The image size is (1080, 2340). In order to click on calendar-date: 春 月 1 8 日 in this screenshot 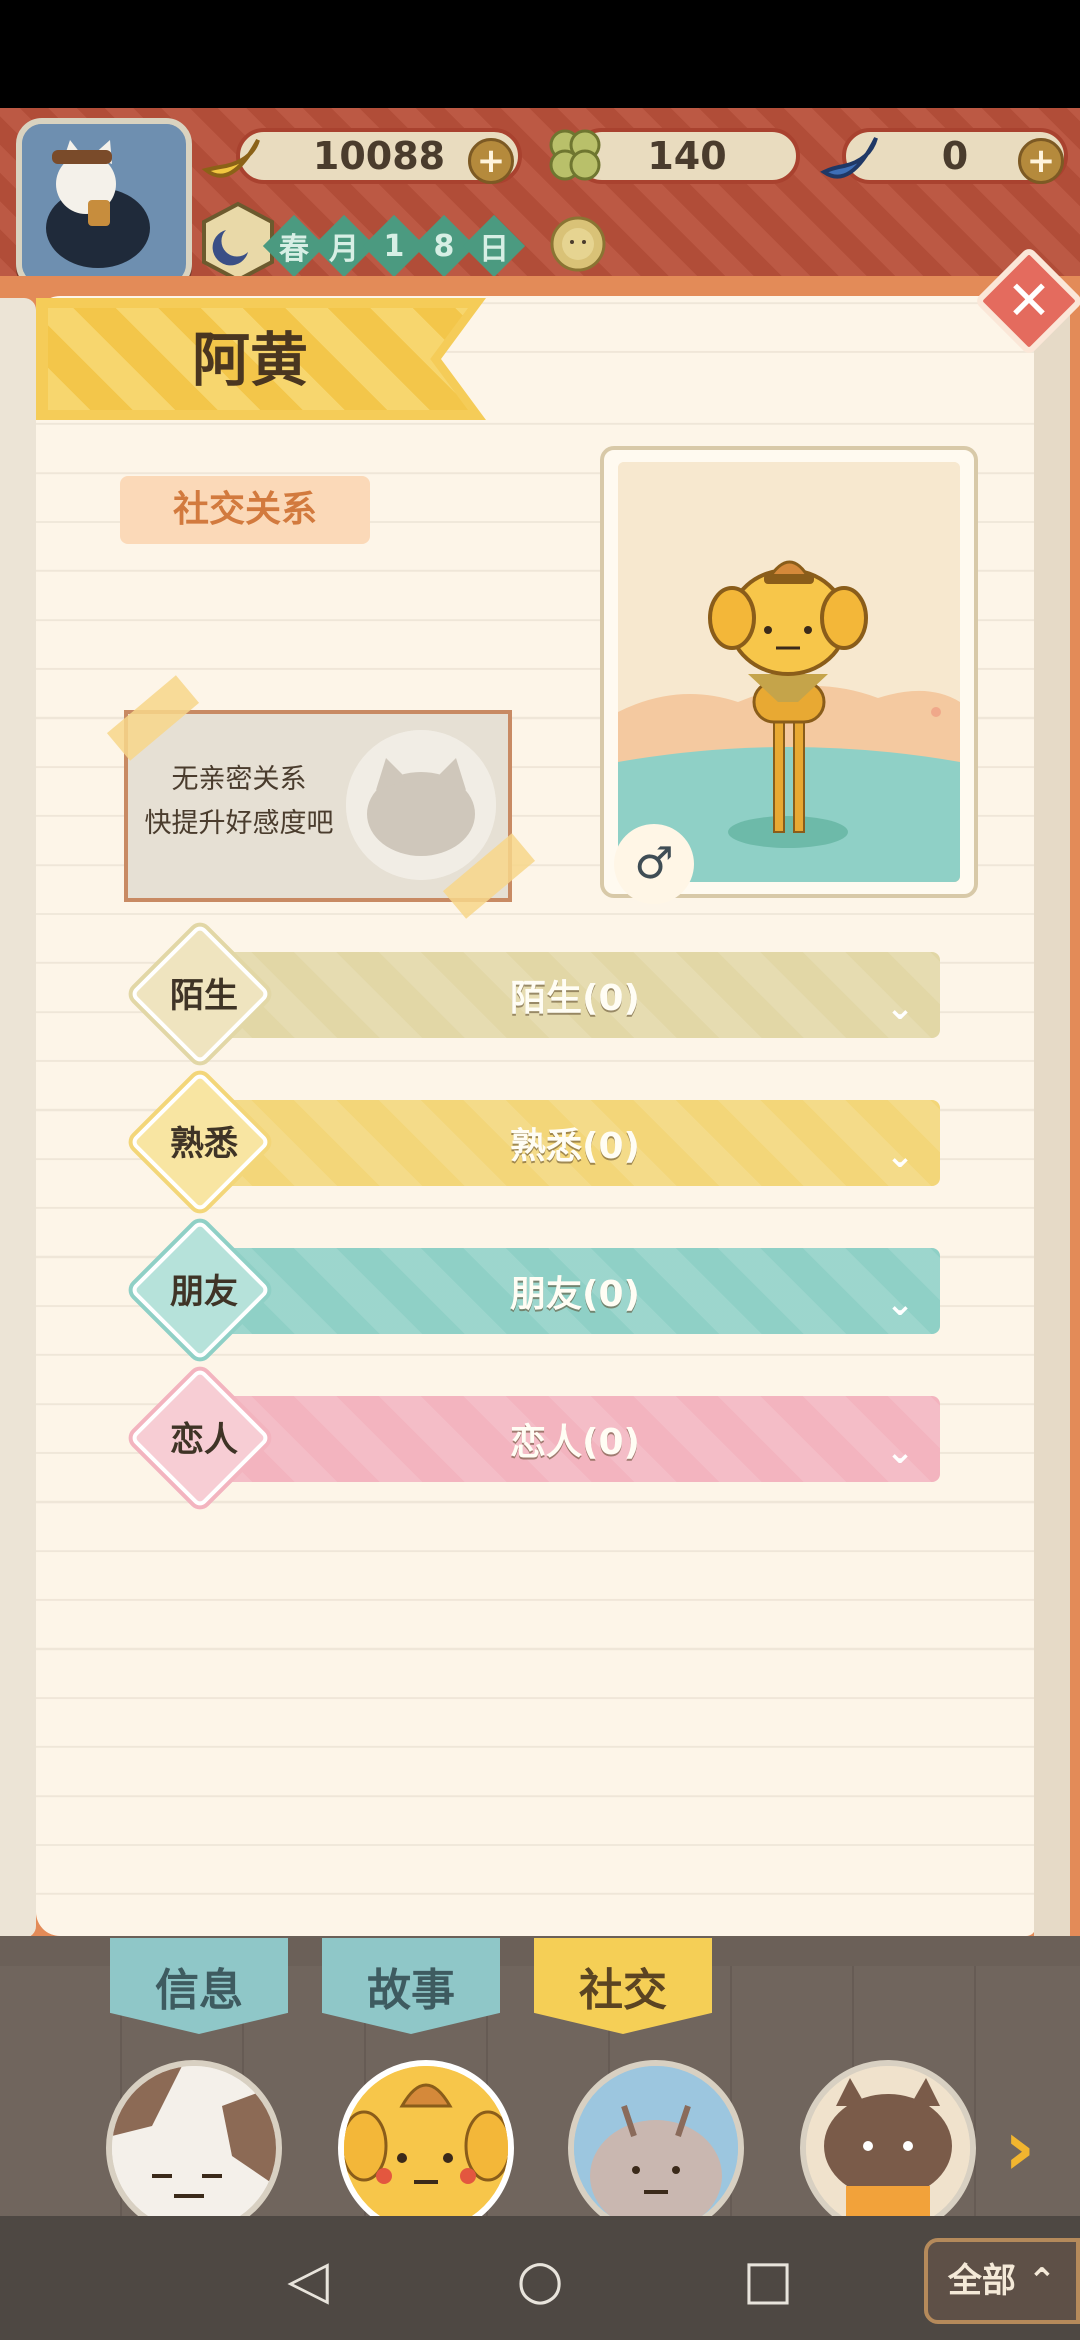, I will do `click(401, 246)`.